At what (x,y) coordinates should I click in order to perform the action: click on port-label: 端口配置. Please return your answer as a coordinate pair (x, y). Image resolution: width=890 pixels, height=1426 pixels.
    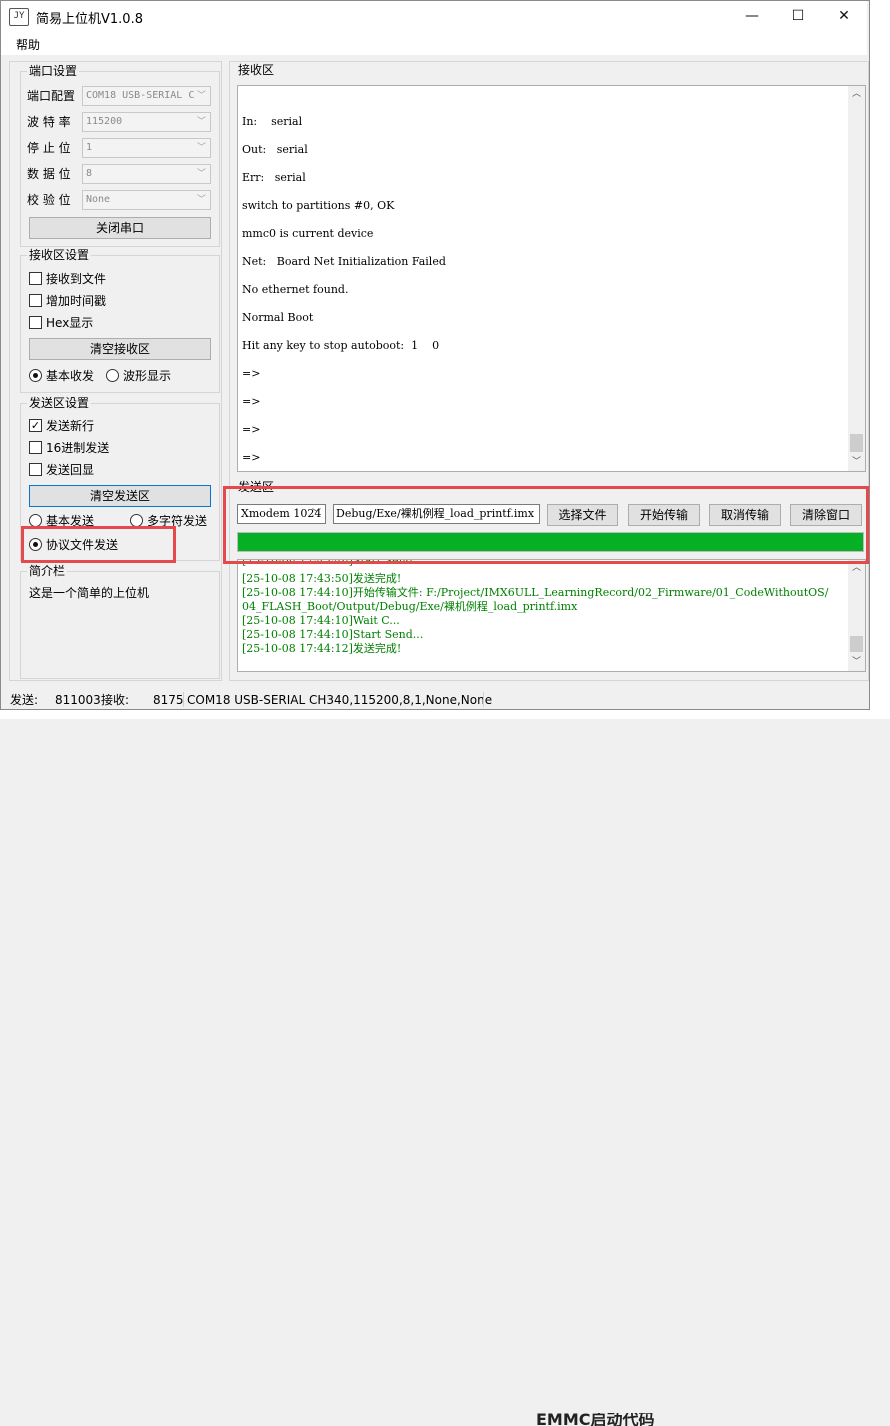
    Looking at the image, I should click on (51, 96).